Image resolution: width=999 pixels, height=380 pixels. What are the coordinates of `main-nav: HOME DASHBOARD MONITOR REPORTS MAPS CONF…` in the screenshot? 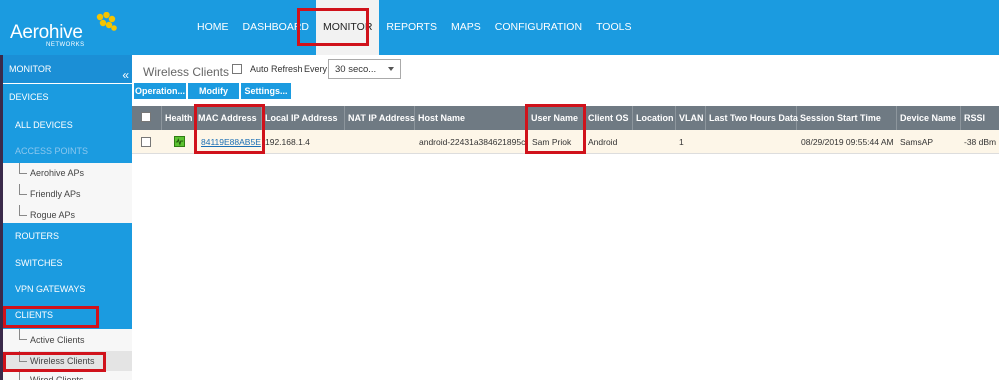 It's located at (414, 27).